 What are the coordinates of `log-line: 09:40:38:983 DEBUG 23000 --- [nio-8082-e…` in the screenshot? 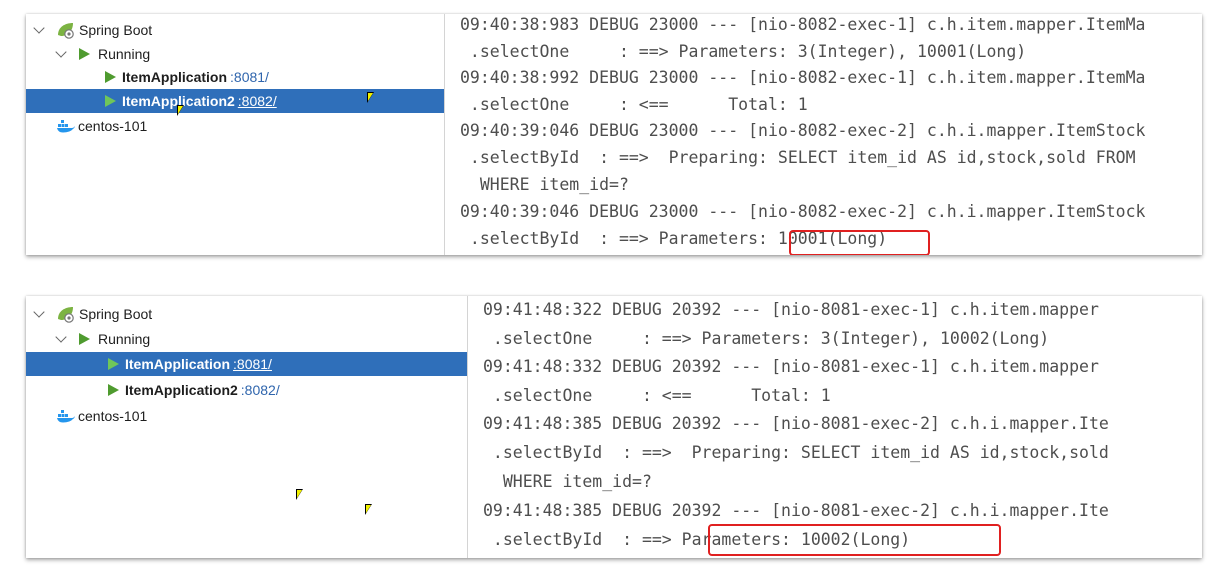 It's located at (803, 24).